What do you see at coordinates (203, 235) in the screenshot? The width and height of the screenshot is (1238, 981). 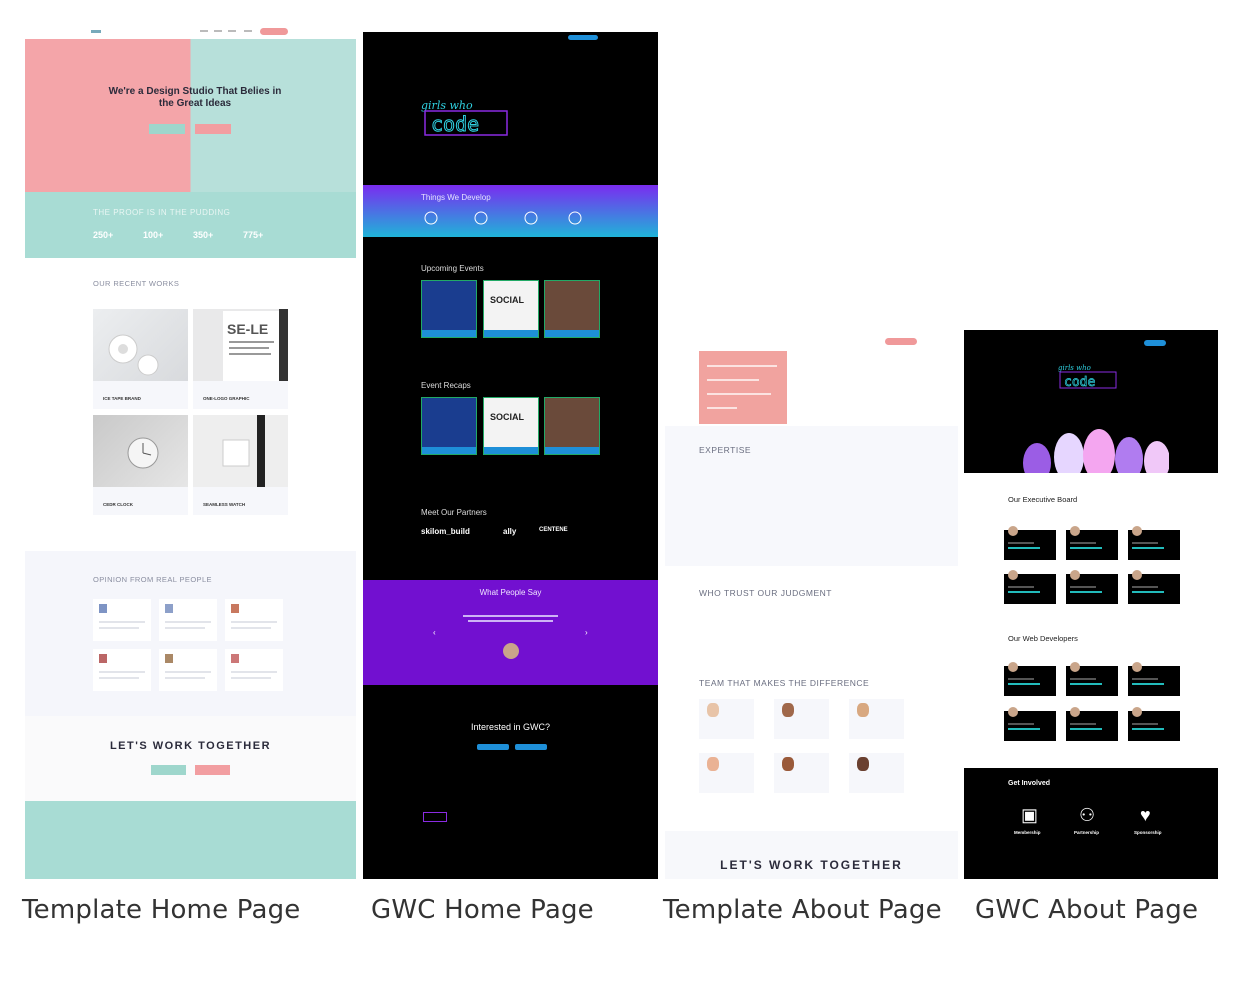 I see `stat-value: 350+` at bounding box center [203, 235].